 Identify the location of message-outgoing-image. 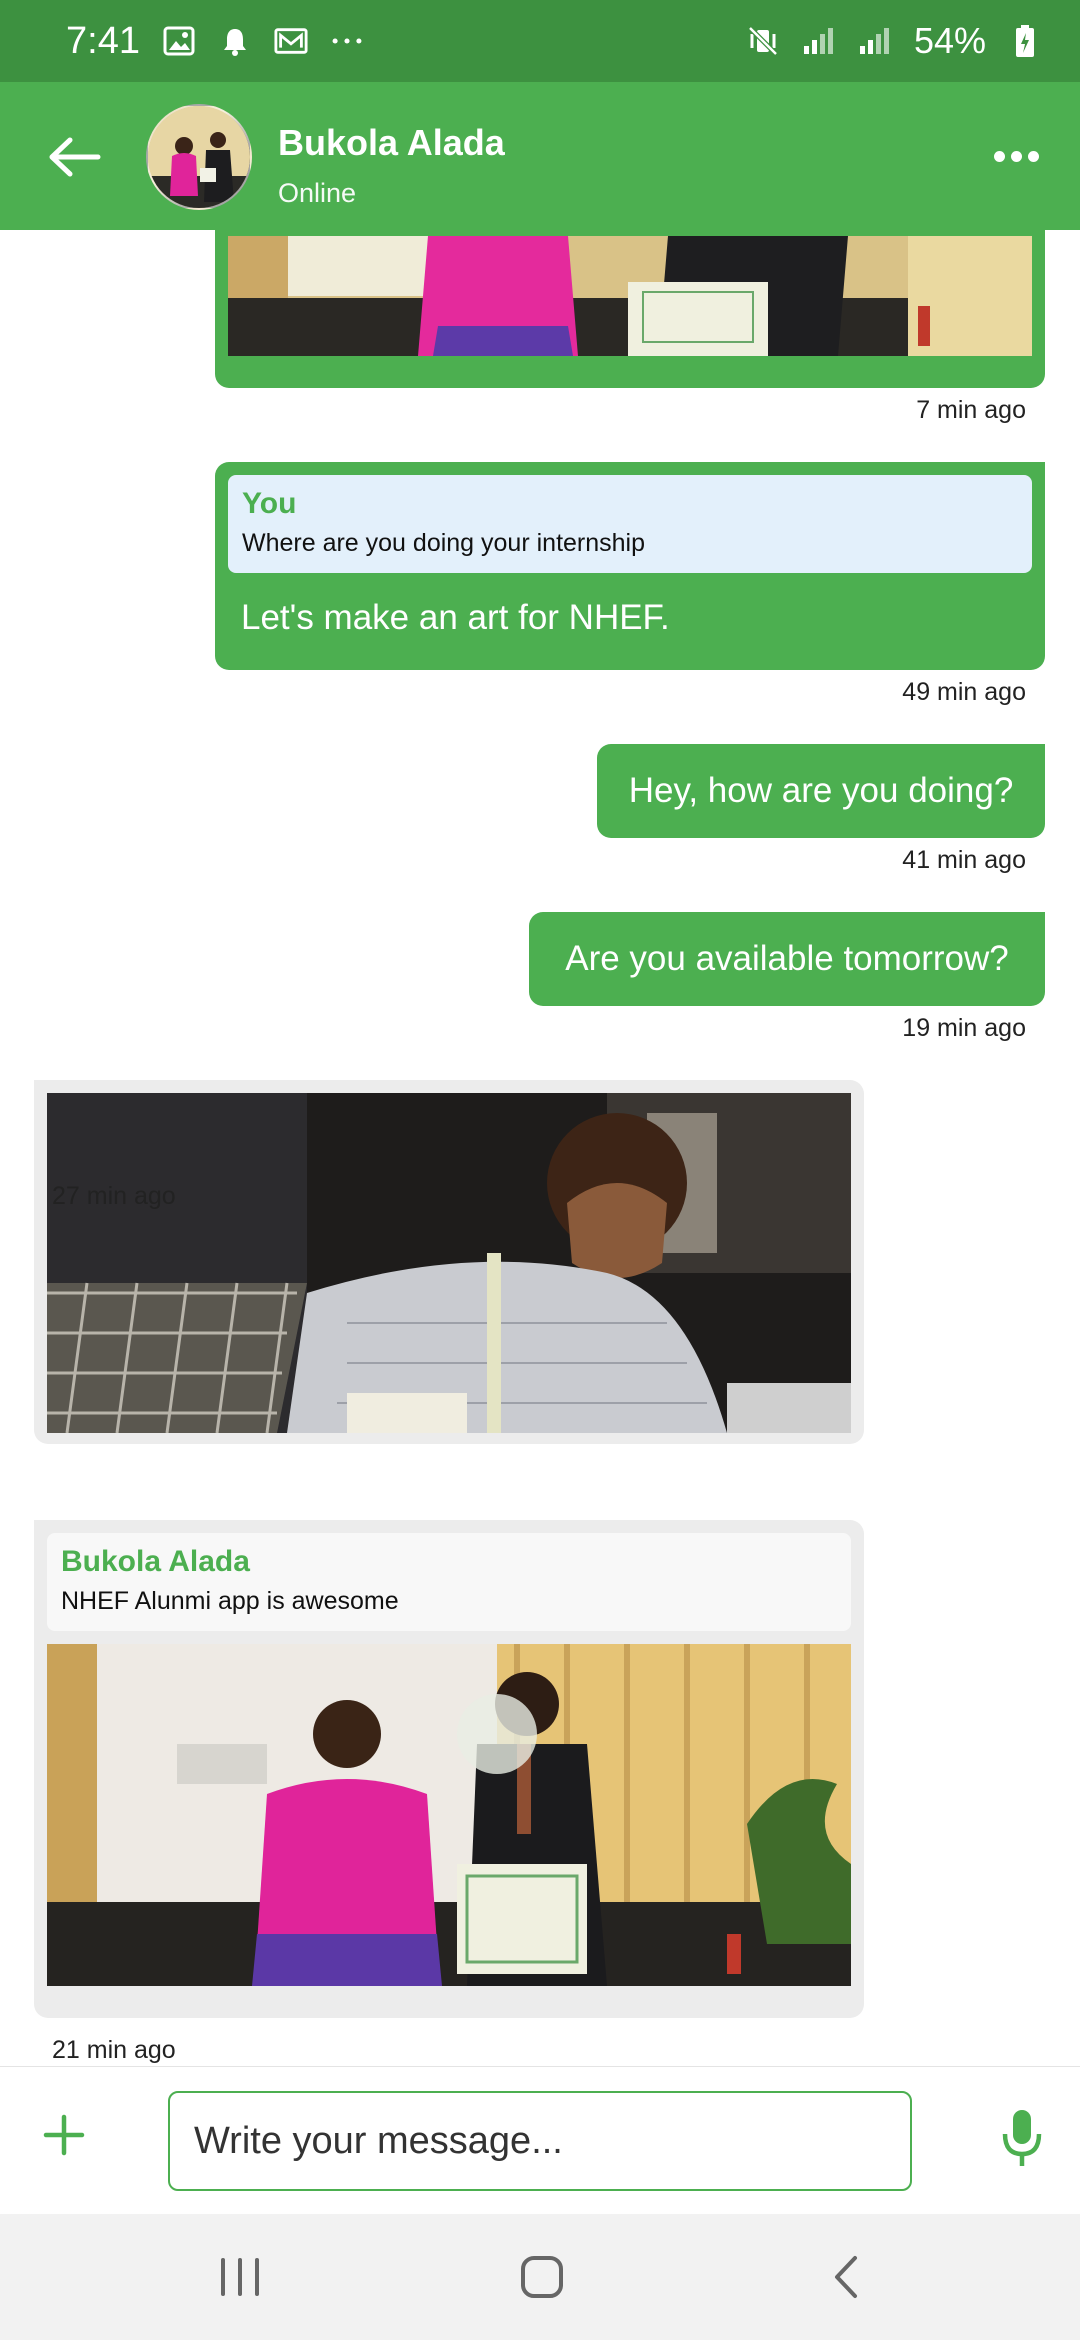
(630, 309).